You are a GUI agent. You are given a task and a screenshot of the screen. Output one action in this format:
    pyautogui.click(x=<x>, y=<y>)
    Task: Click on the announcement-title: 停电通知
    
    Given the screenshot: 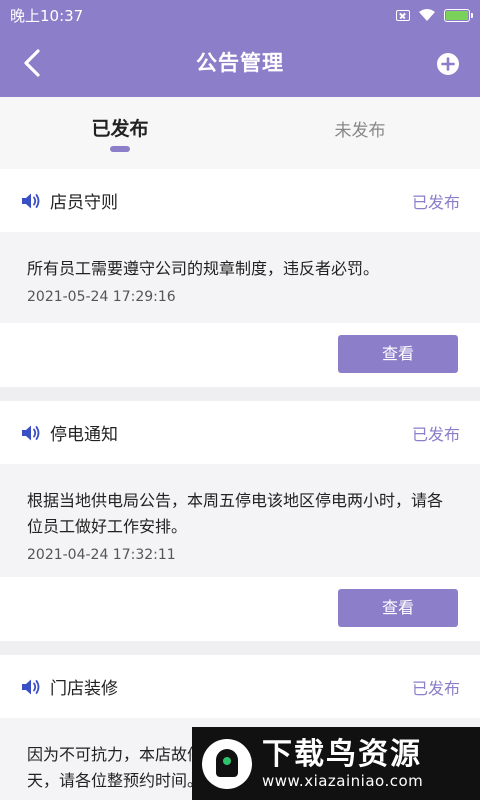 What is the action you would take?
    pyautogui.click(x=84, y=435)
    